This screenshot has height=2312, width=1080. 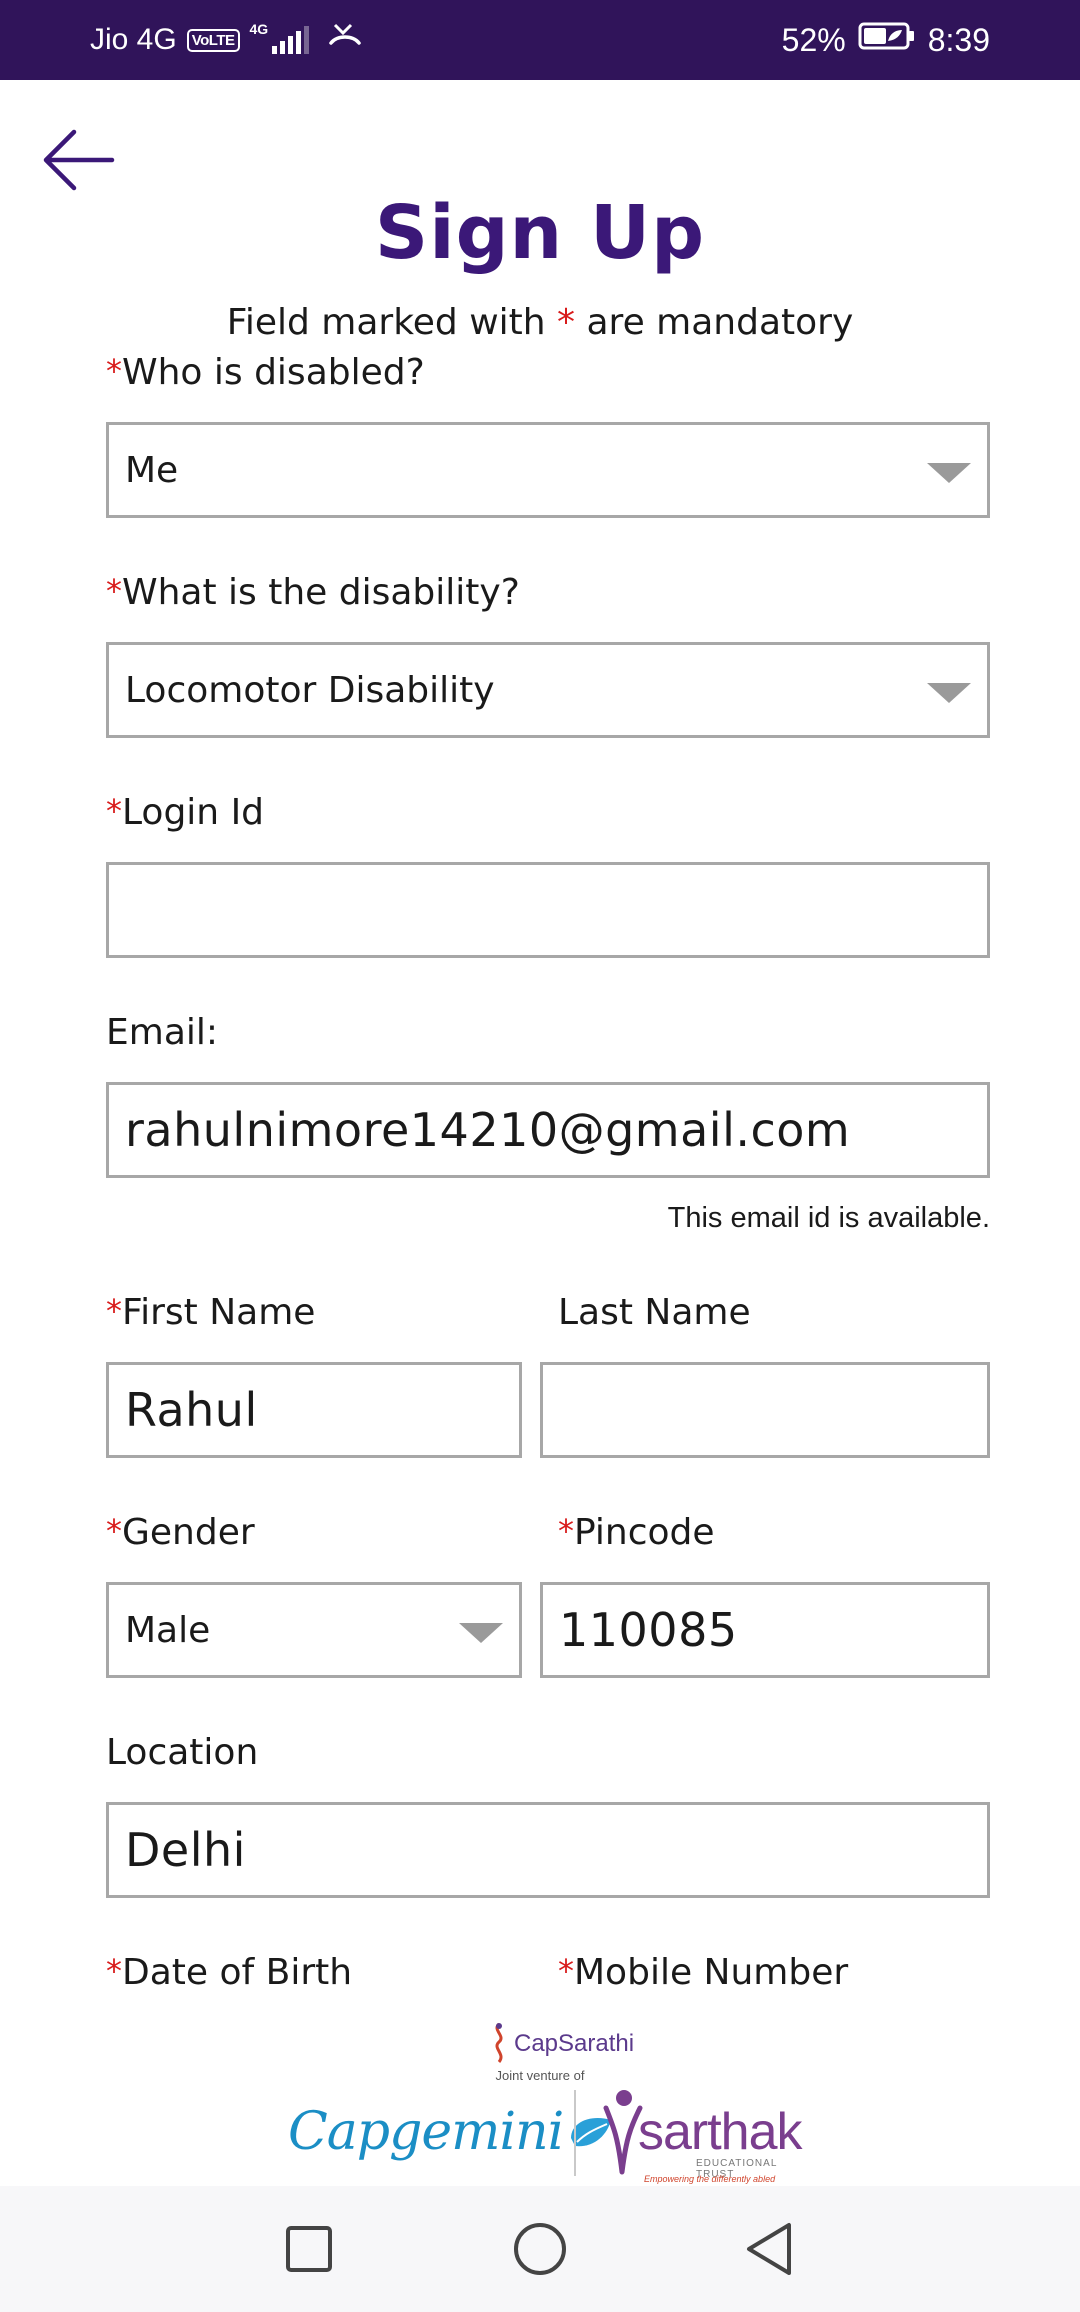 What do you see at coordinates (291, 40) in the screenshot?
I see `signal-icon` at bounding box center [291, 40].